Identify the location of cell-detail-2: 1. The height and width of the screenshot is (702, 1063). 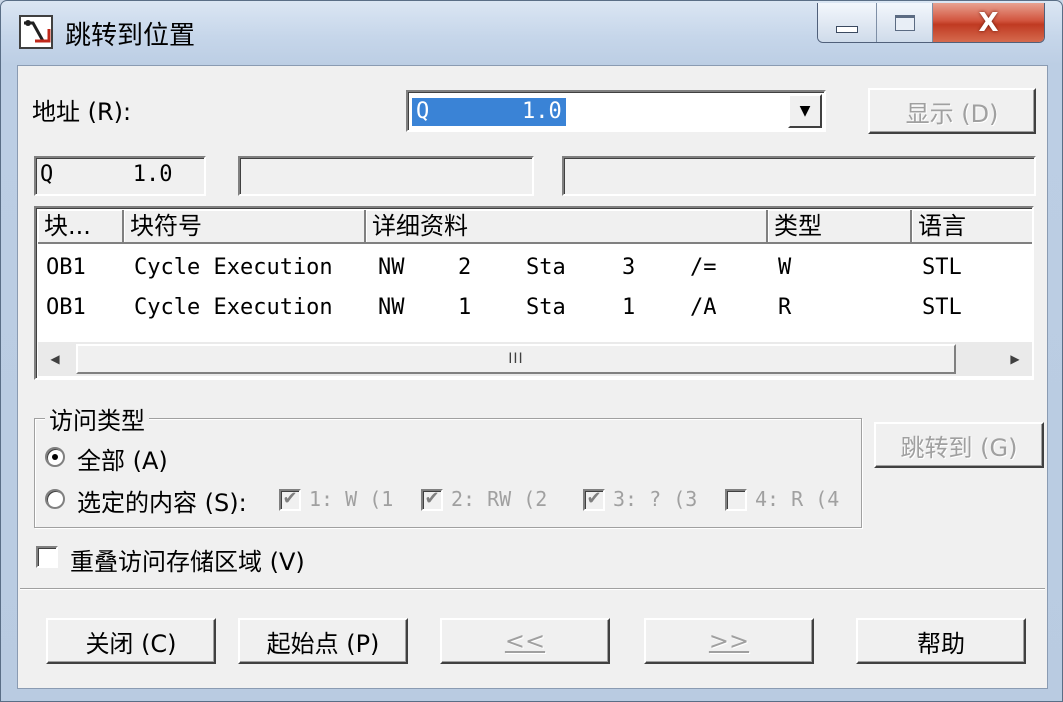
(465, 307).